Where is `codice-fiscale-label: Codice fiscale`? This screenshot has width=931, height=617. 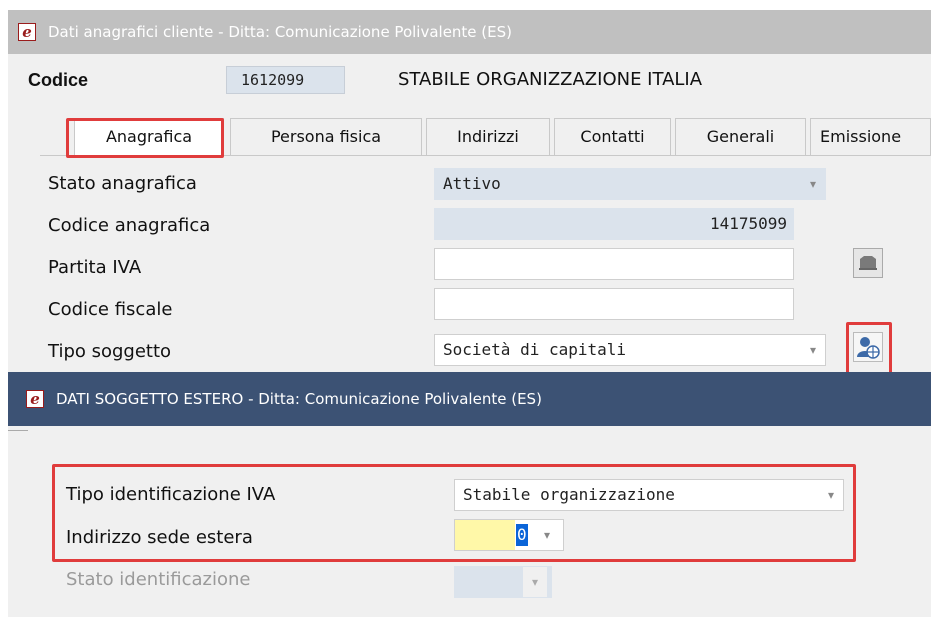
codice-fiscale-label: Codice fiscale is located at coordinates (110, 309).